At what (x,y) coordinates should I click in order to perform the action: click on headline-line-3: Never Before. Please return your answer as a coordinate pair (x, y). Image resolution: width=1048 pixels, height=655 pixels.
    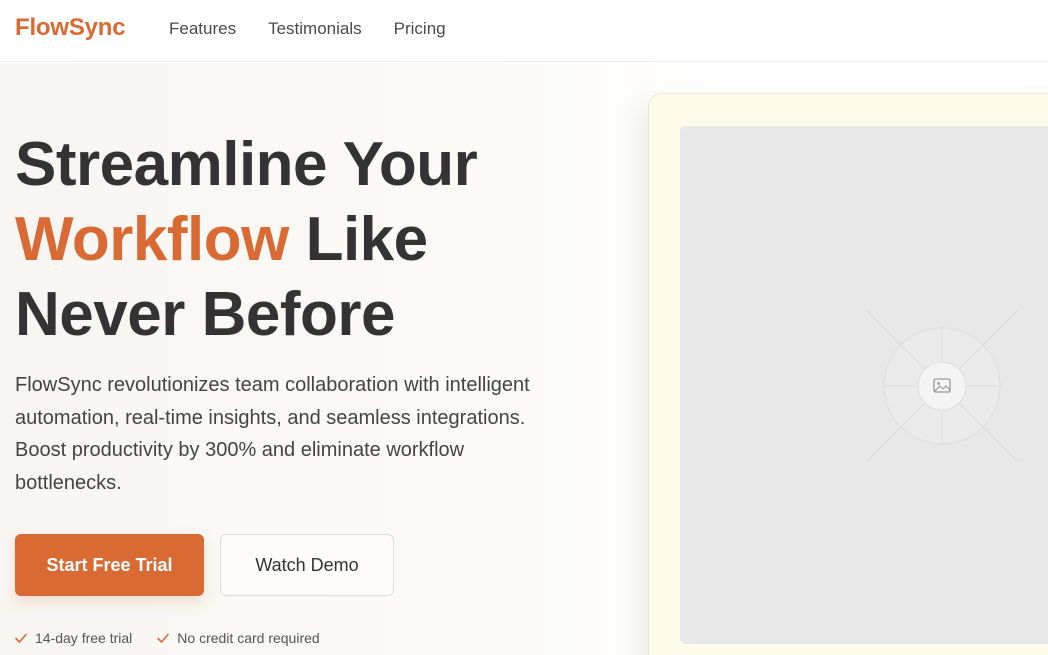
    Looking at the image, I should click on (205, 314).